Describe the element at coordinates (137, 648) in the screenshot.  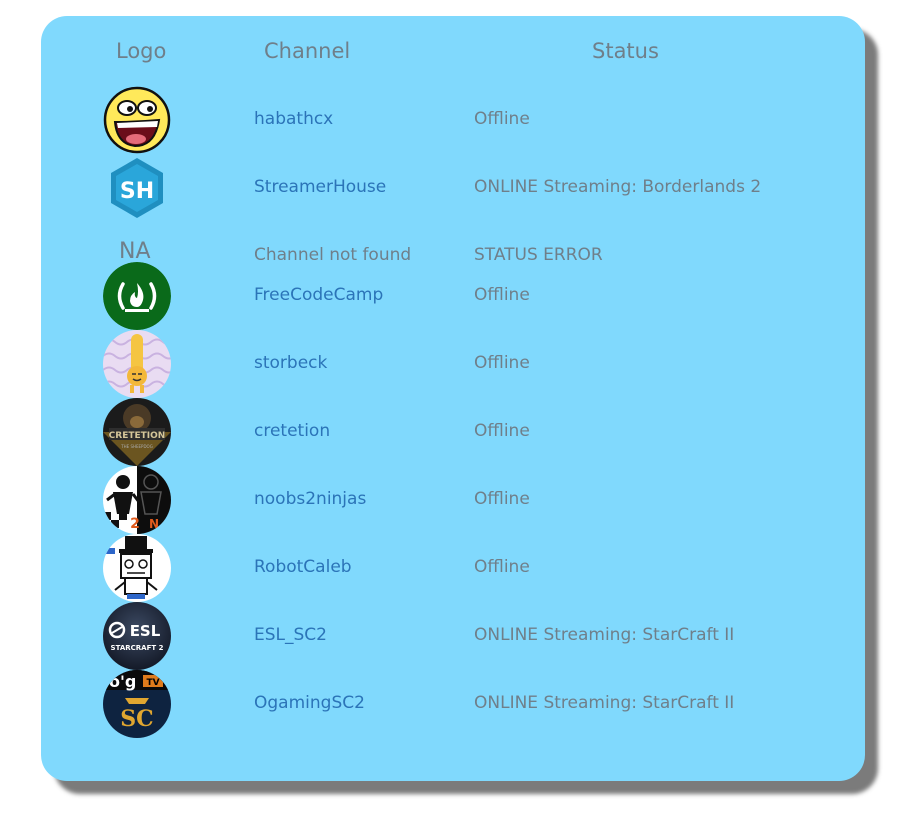
I see `svg-text: STARCRAFT 2` at that location.